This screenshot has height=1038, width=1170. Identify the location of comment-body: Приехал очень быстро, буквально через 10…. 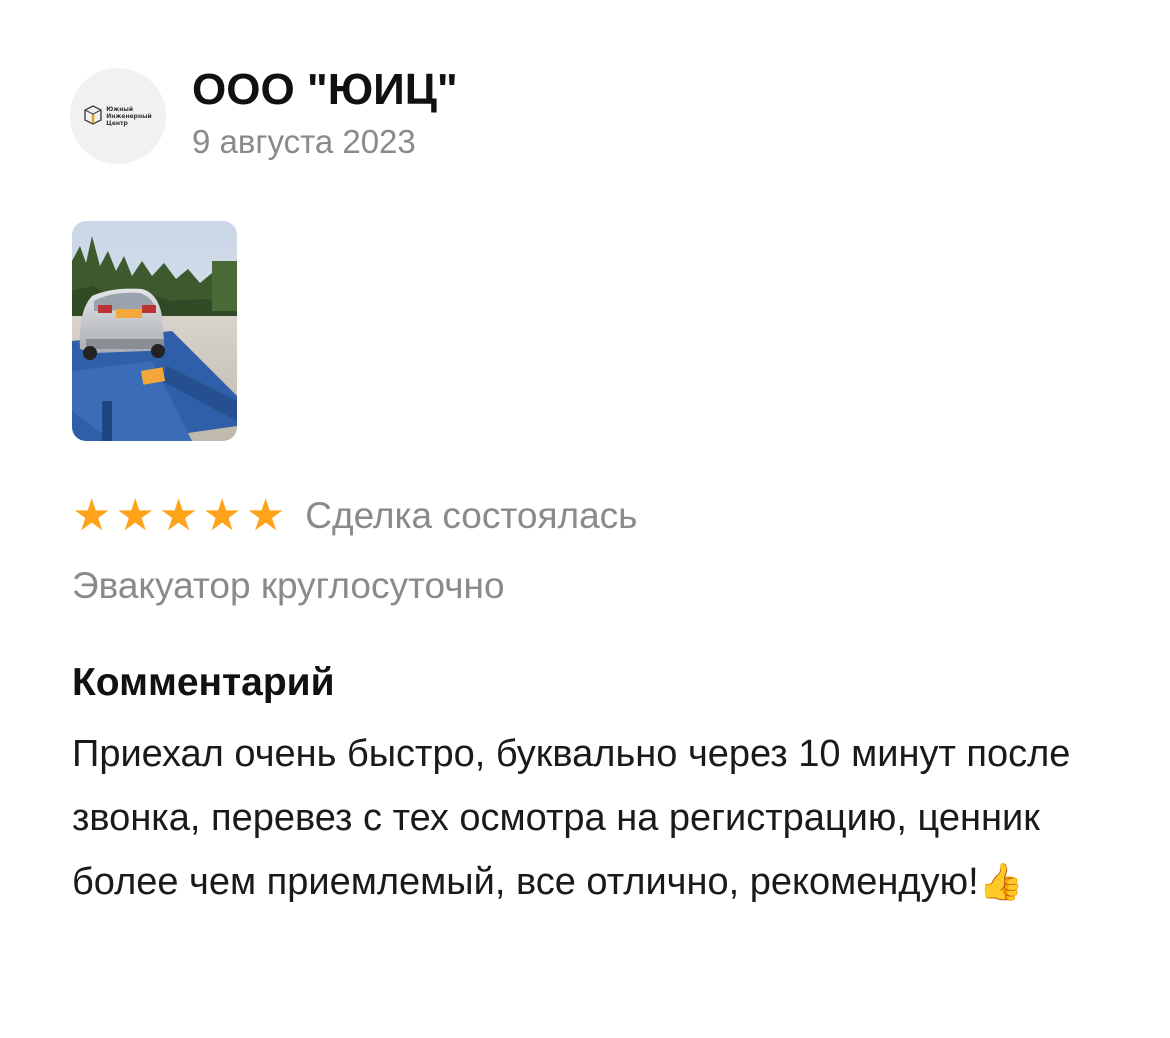
(571, 818).